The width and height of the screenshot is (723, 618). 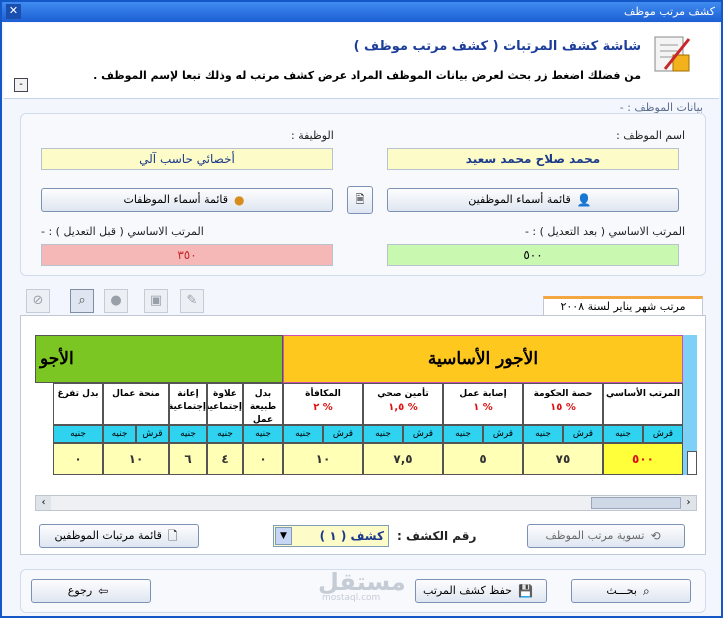 I want to click on column-title: إصابة عمل, so click(x=483, y=394).